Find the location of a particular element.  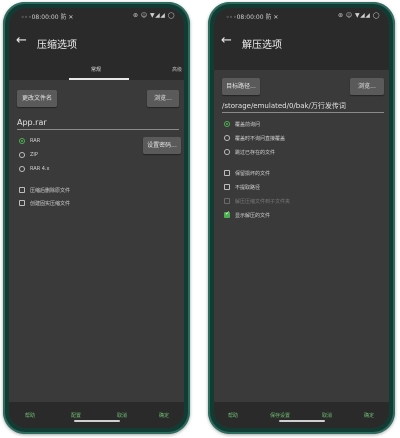

archive-name-underline is located at coordinates (98, 129).